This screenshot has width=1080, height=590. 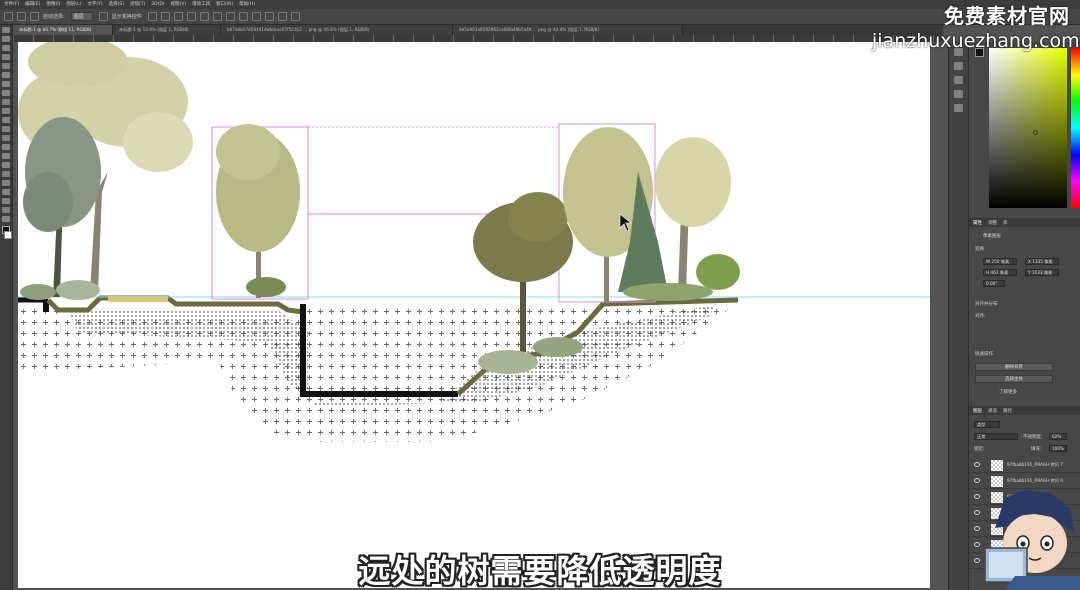 What do you see at coordinates (1058, 436) in the screenshot?
I see `opacity-field: 62%` at bounding box center [1058, 436].